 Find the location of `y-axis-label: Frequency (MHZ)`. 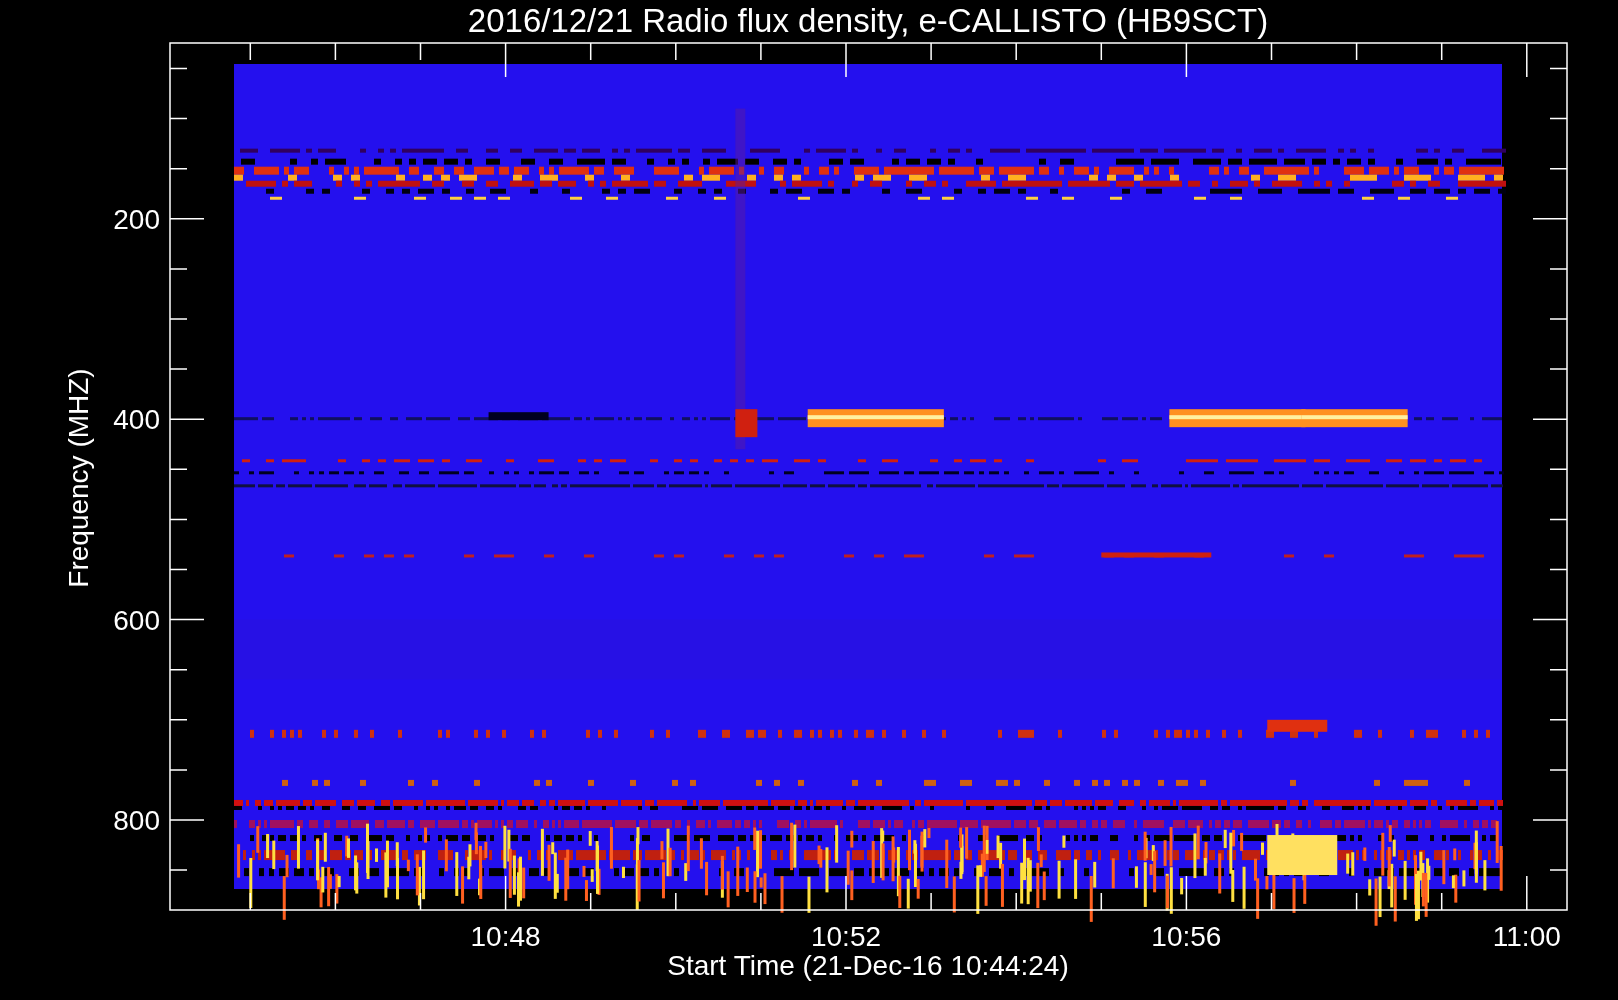

y-axis-label: Frequency (MHZ) is located at coordinates (78, 478).